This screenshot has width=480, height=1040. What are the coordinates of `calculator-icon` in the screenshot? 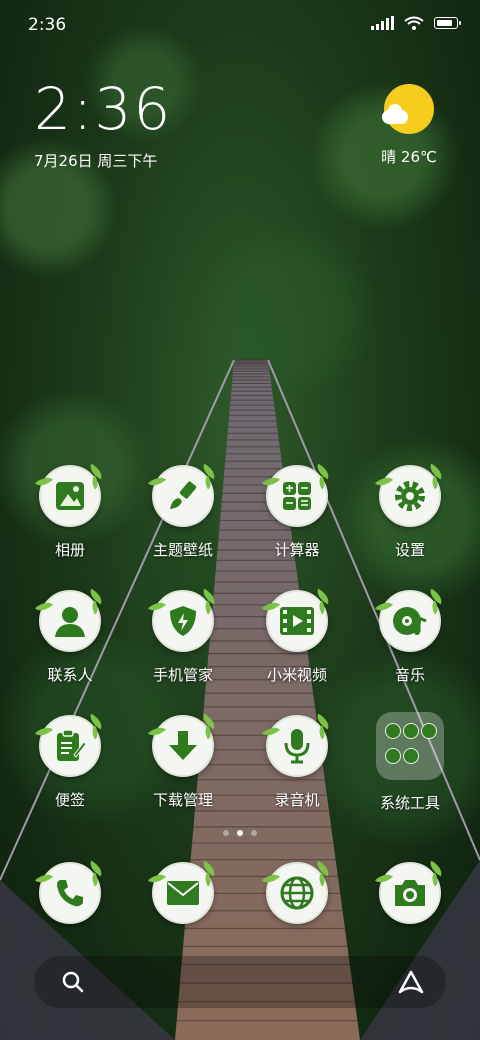 It's located at (297, 495).